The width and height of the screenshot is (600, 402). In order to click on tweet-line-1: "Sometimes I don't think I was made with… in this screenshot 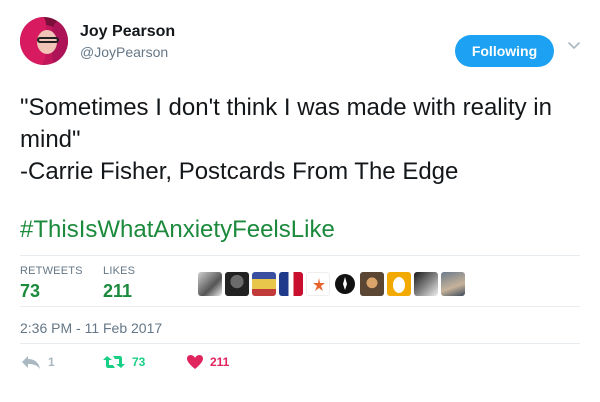, I will do `click(286, 107)`.